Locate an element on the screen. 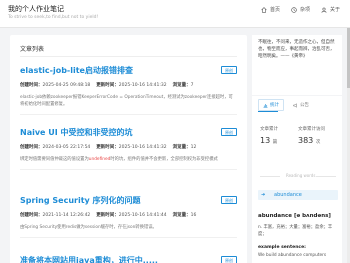 This screenshot has height=263, width=350. created-time: 2025-04-25 09:48:18 is located at coordinates (66, 85).